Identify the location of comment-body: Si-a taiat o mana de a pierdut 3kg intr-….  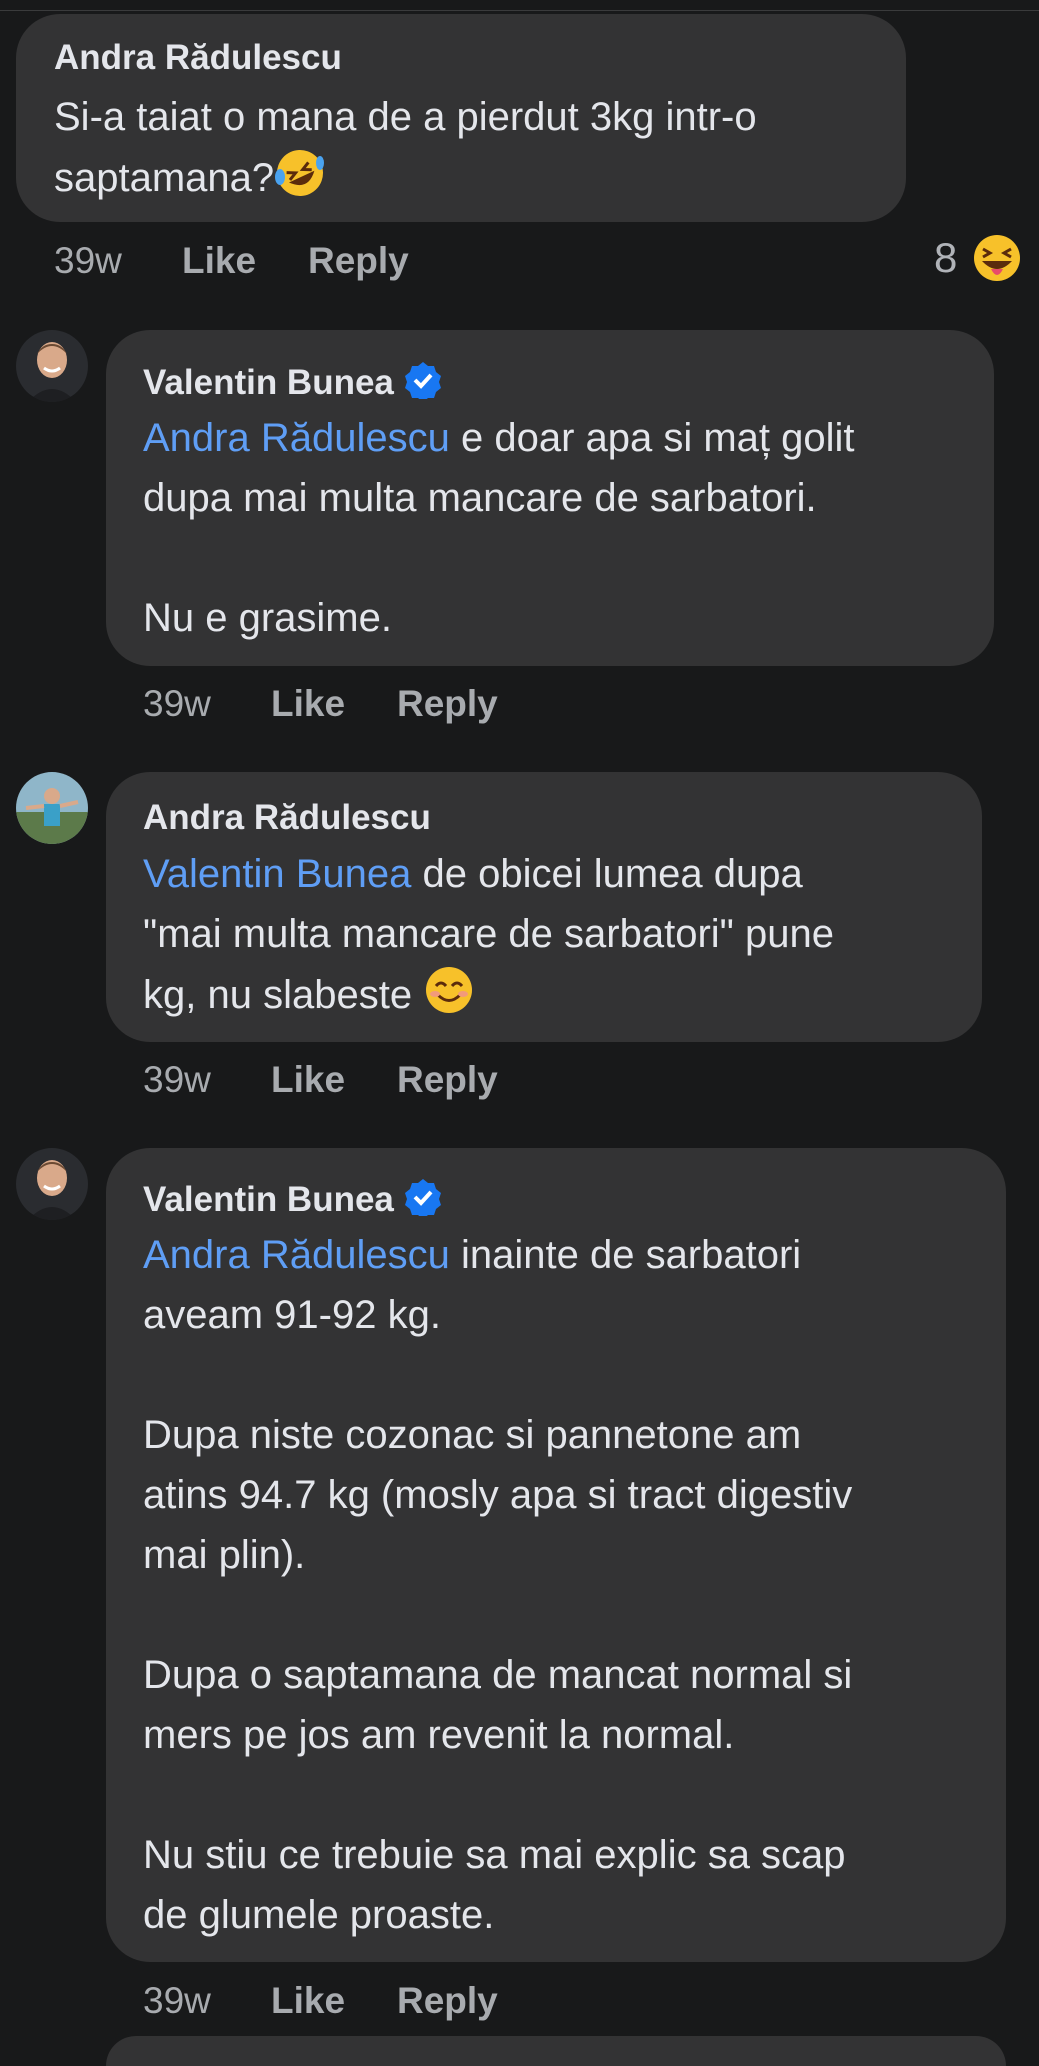
(405, 147).